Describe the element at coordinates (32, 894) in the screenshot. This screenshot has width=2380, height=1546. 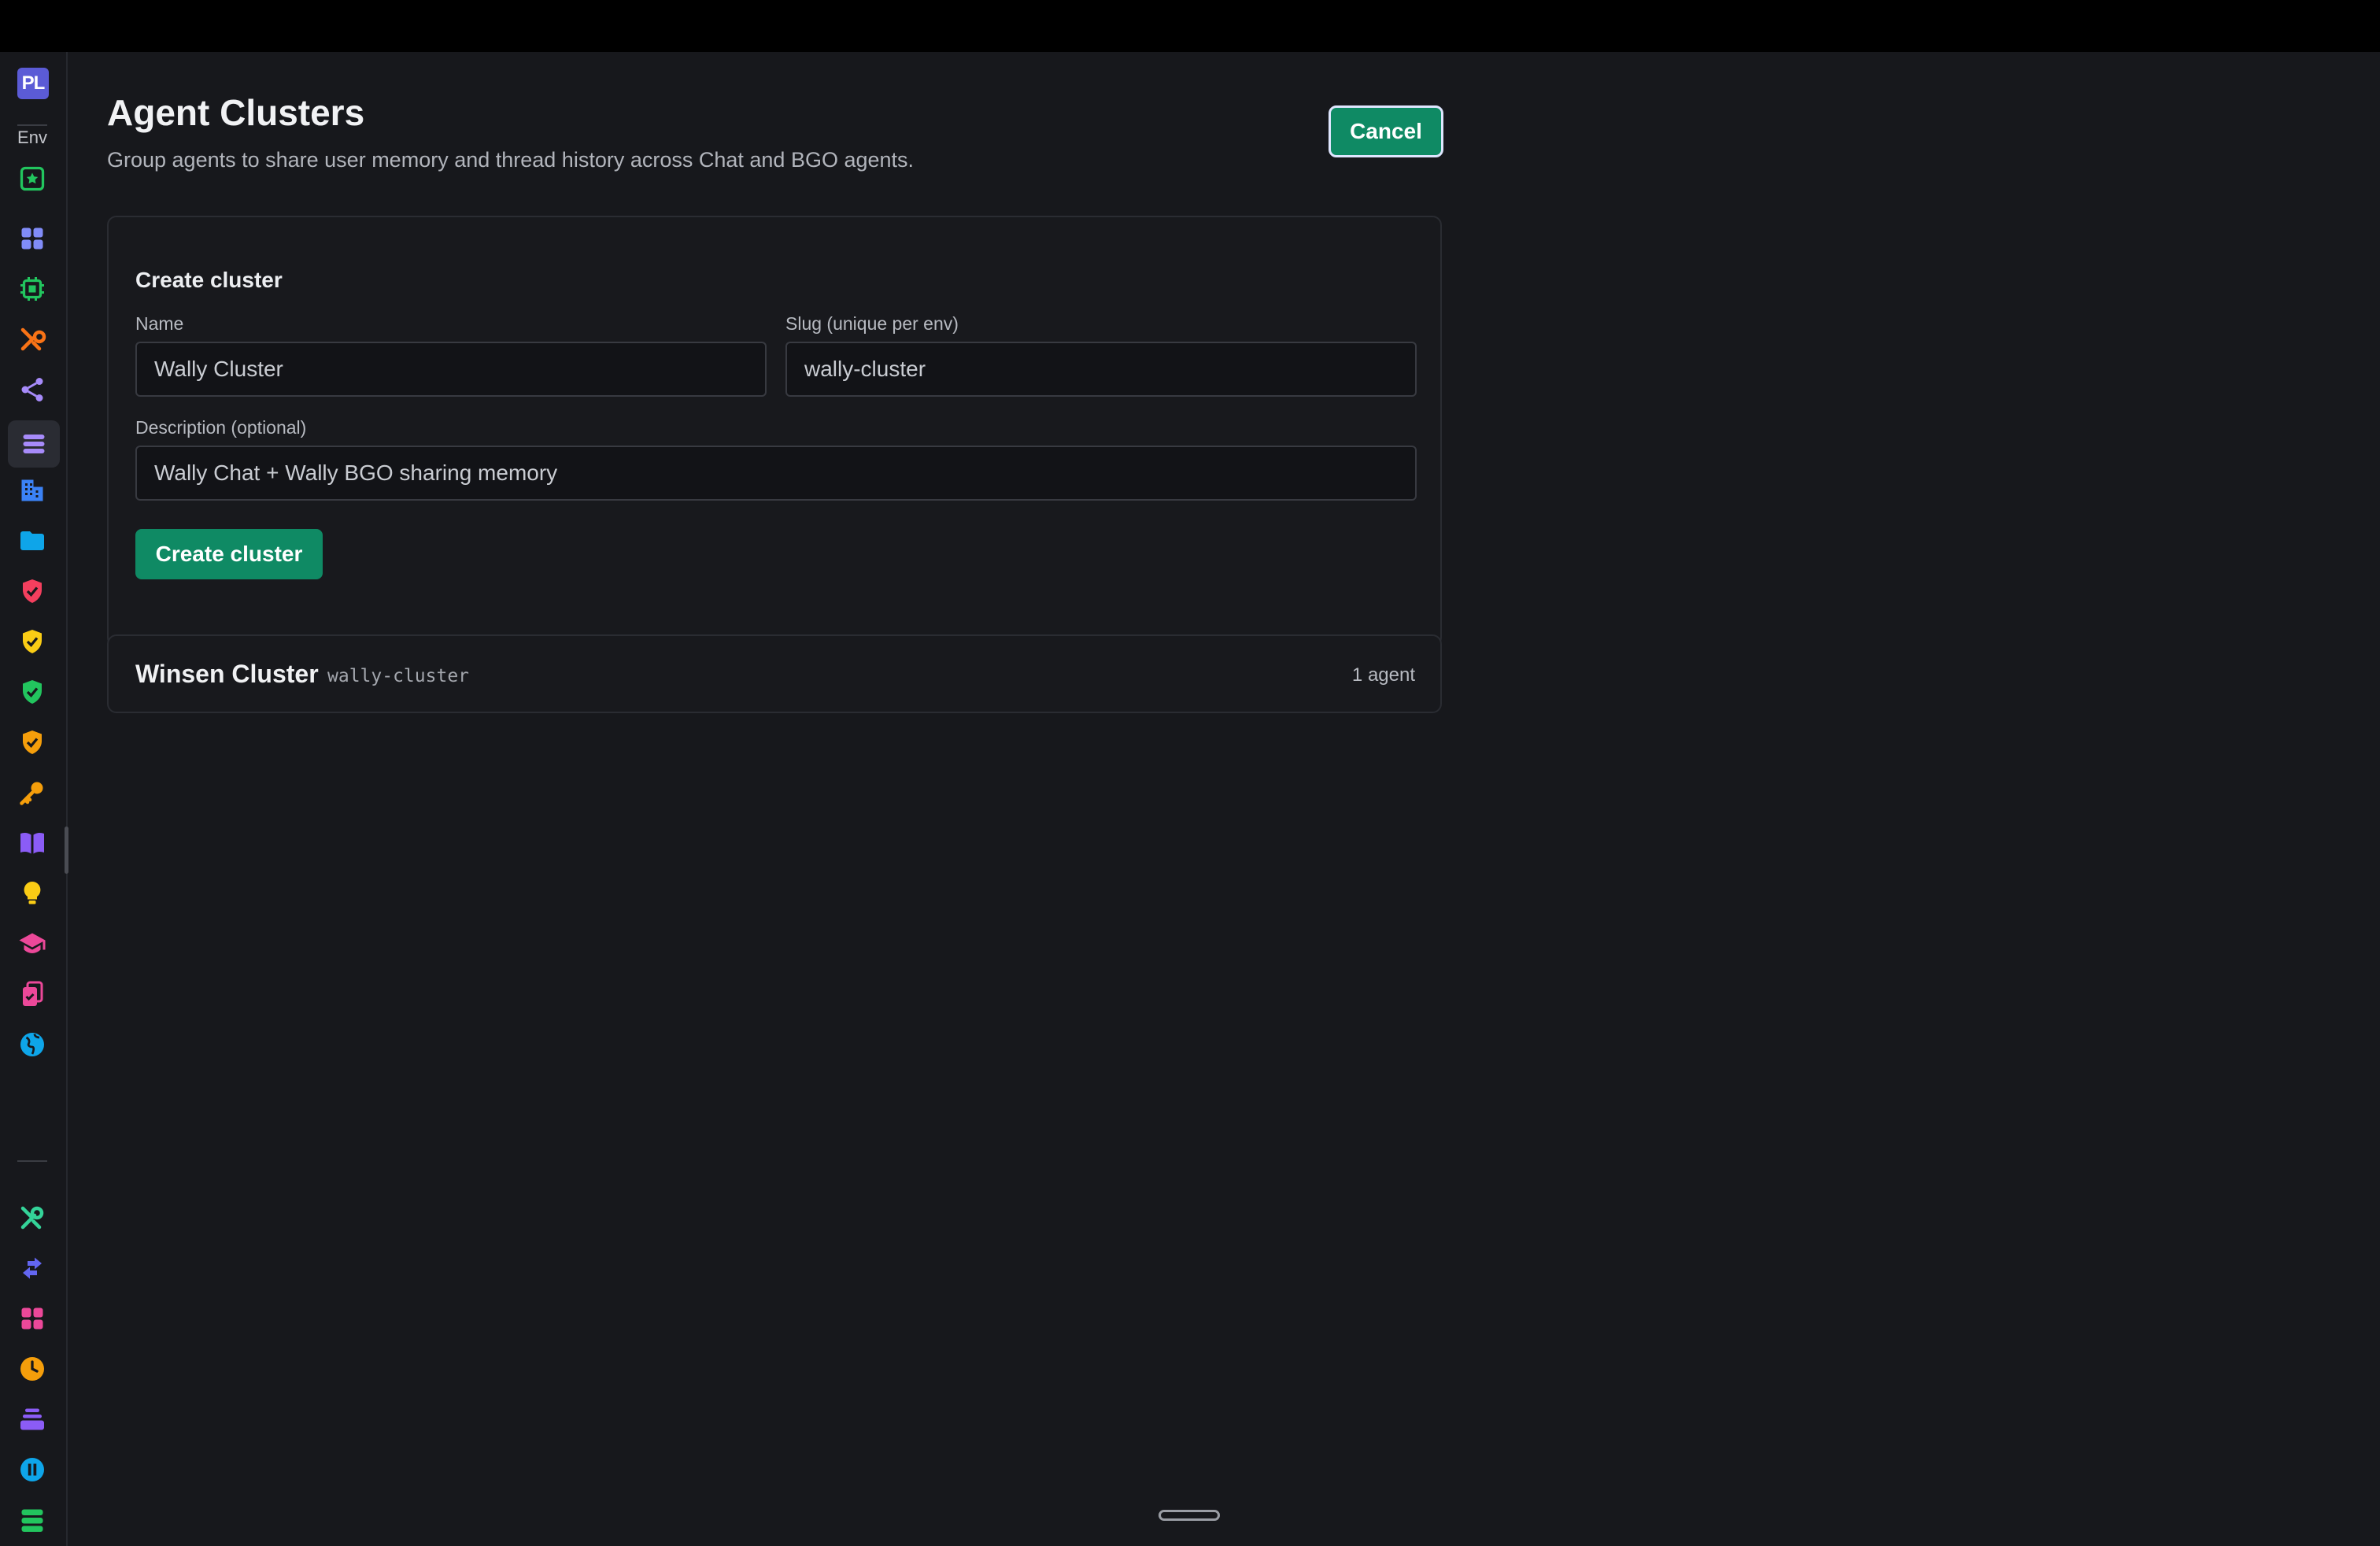
I see `lightbulb-icon` at that location.